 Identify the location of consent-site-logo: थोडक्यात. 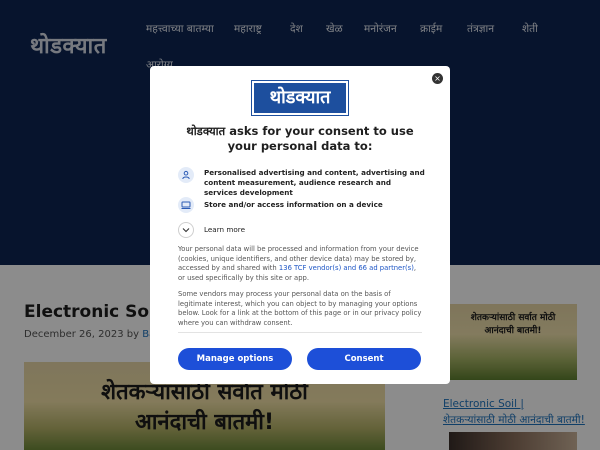
(300, 98).